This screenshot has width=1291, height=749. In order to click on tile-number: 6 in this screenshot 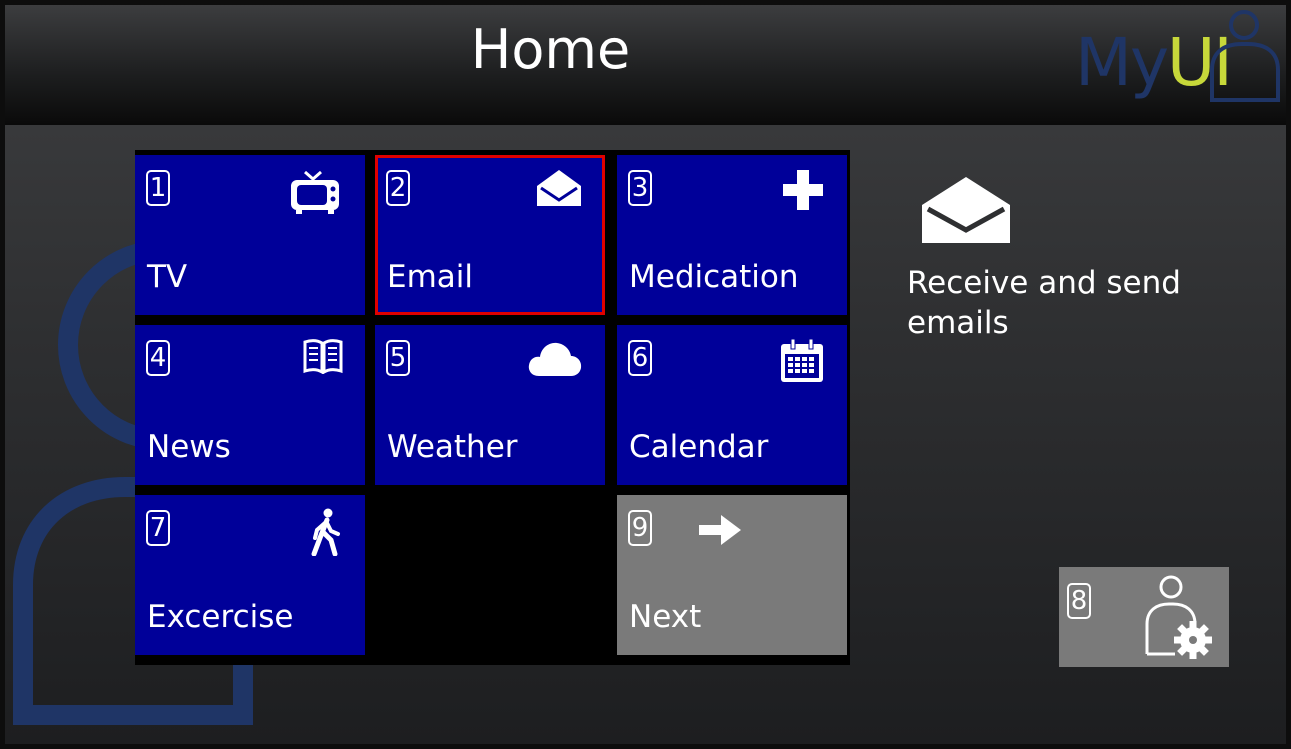, I will do `click(640, 358)`.